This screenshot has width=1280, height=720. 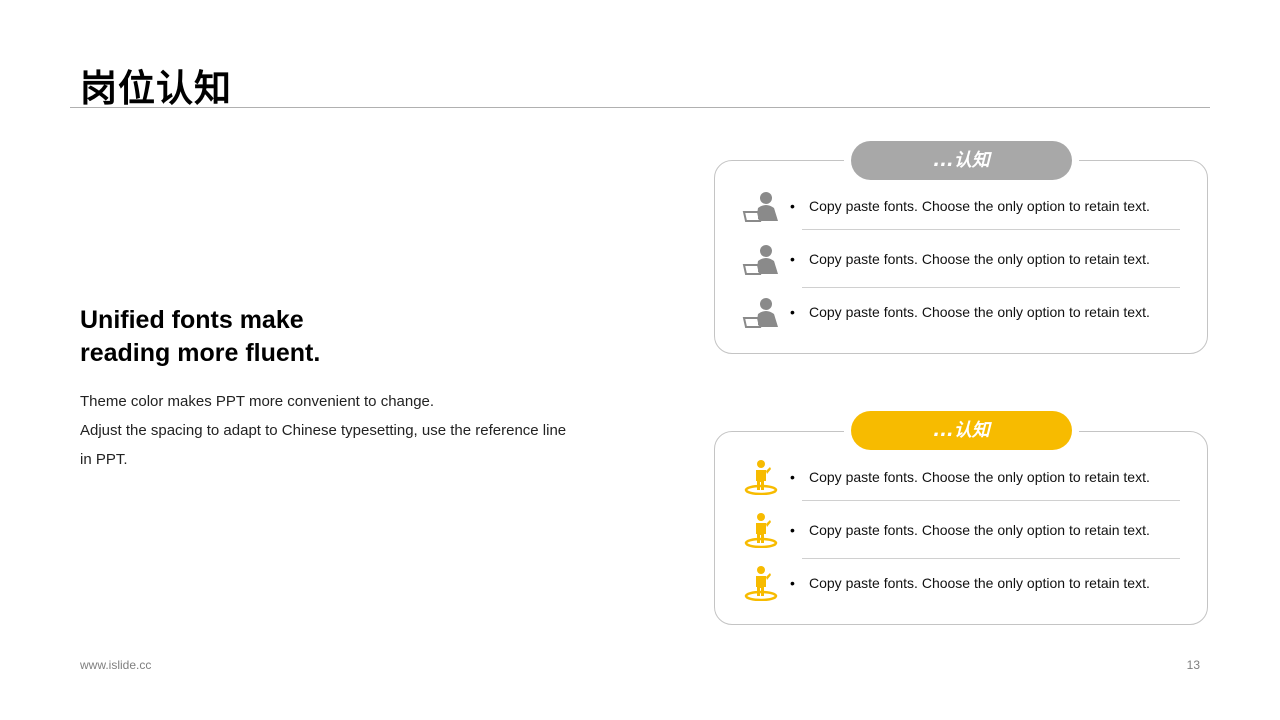 I want to click on section-heading: Unified fonts make reading more fluent., so click(x=290, y=337).